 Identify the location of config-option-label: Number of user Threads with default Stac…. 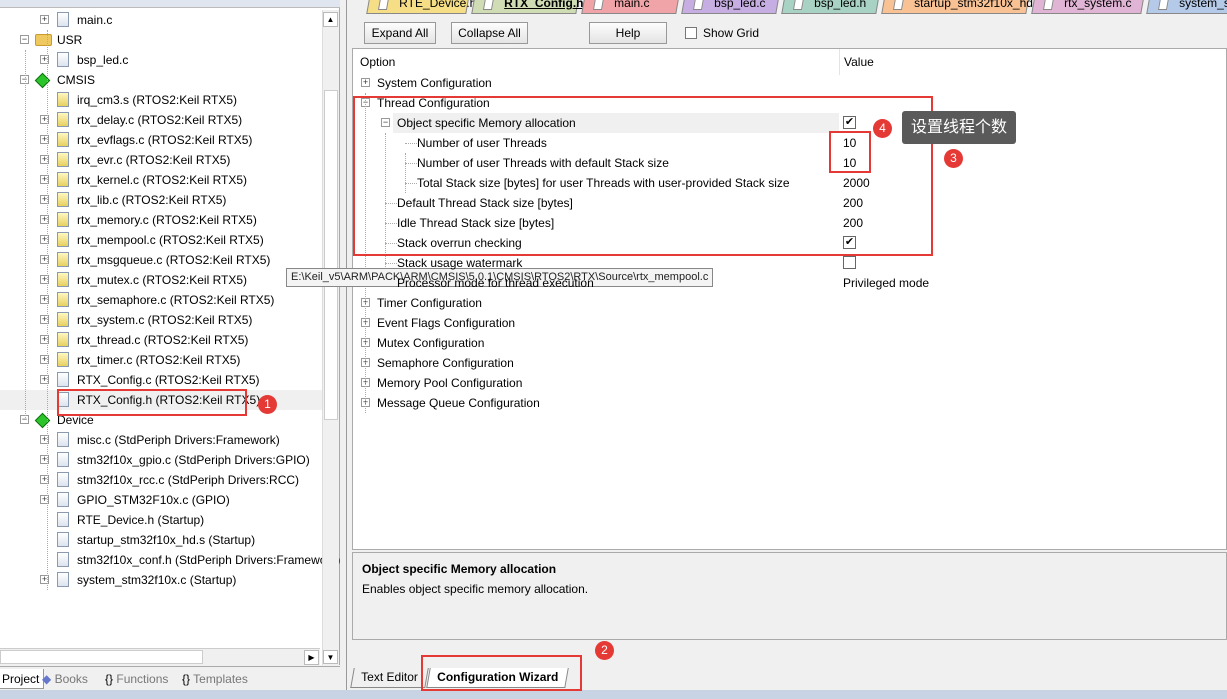
(543, 163).